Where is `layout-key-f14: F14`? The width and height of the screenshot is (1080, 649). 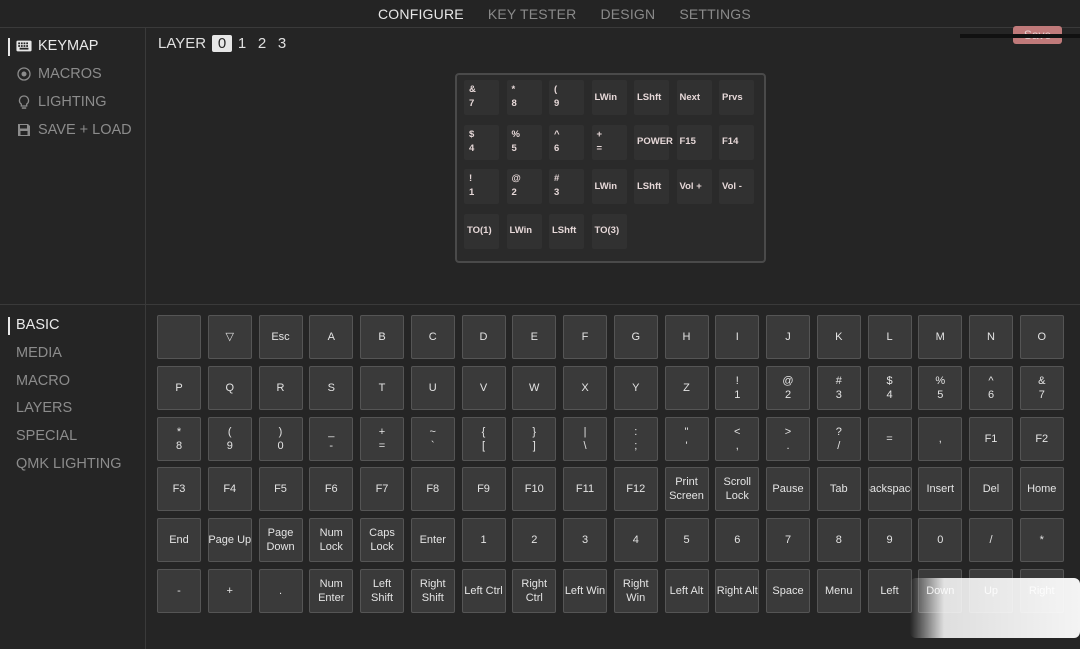 layout-key-f14: F14 is located at coordinates (736, 142).